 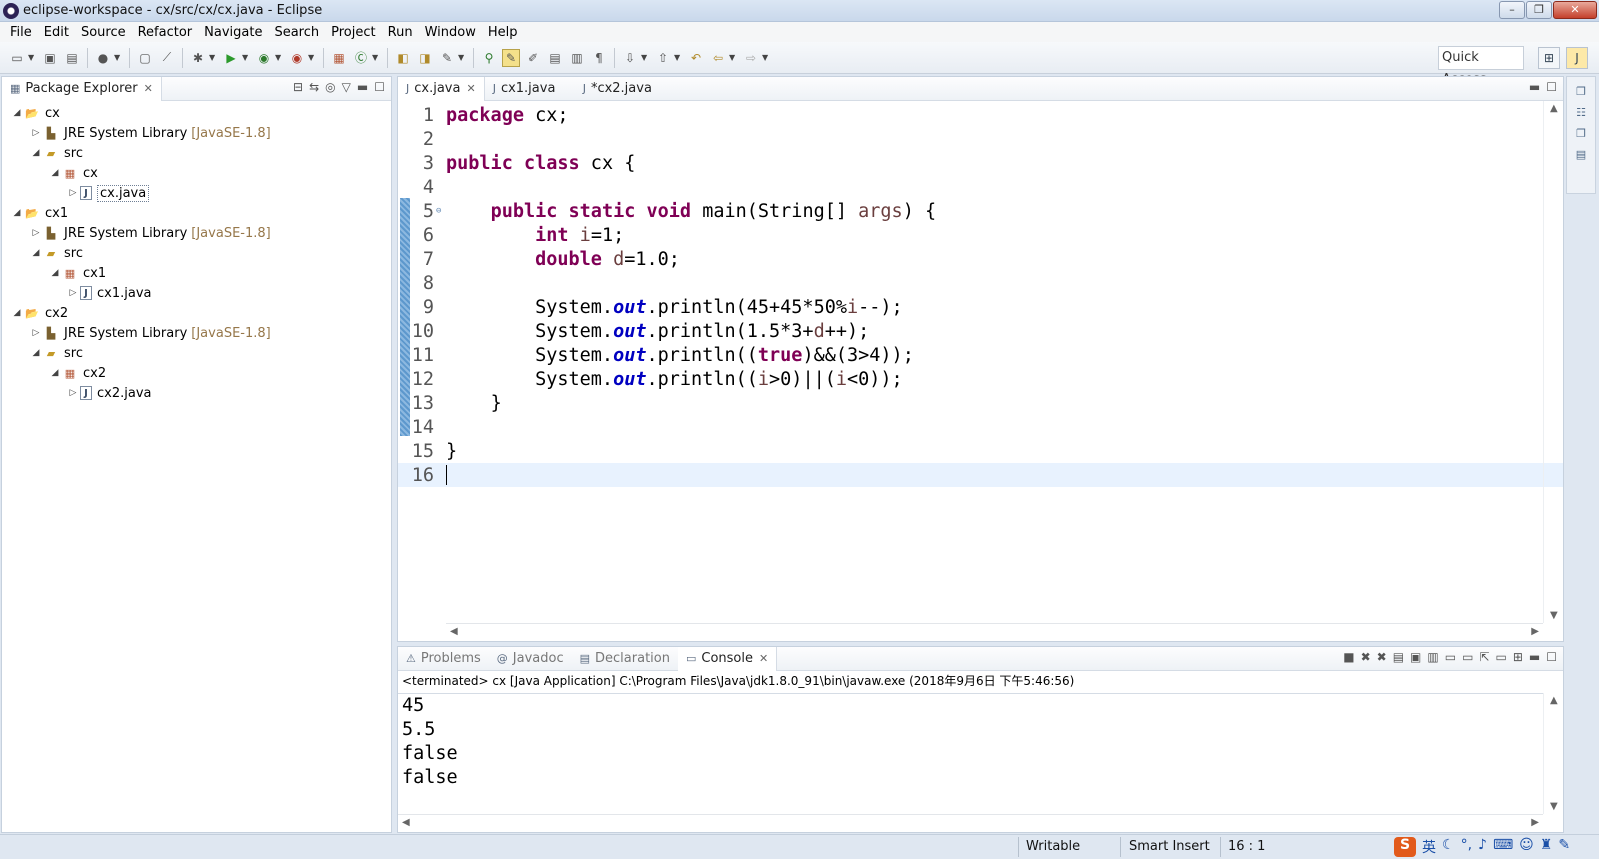 What do you see at coordinates (1546, 847) in the screenshot?
I see `shirt-icon: ♜` at bounding box center [1546, 847].